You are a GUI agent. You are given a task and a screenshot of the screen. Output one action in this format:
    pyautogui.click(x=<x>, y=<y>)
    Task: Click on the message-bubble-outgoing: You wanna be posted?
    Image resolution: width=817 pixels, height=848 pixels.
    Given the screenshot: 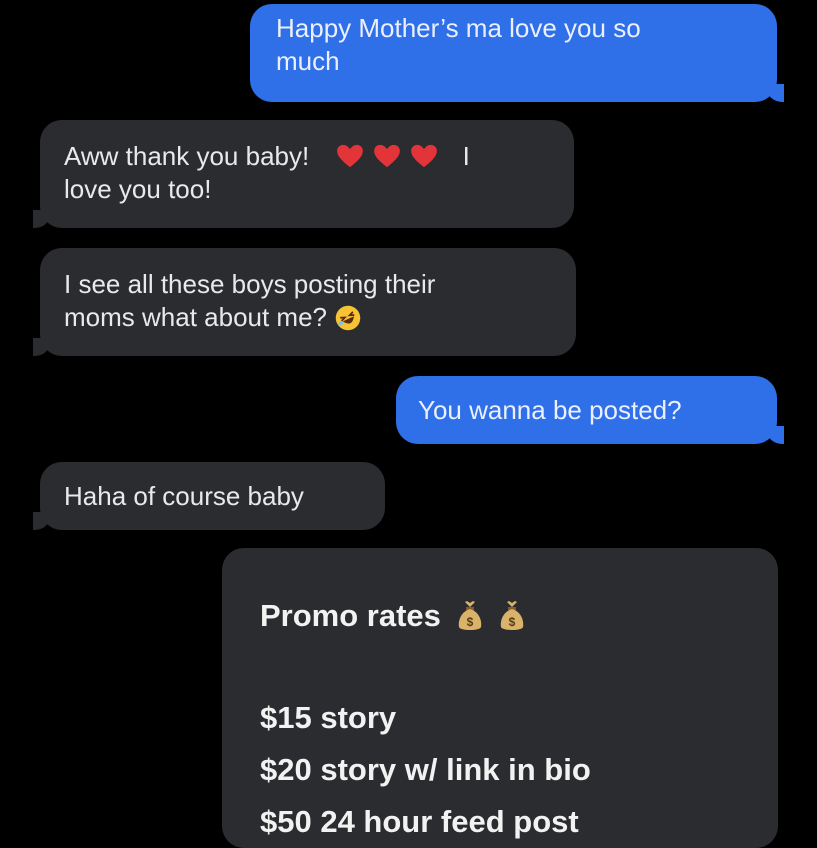 What is the action you would take?
    pyautogui.click(x=590, y=410)
    